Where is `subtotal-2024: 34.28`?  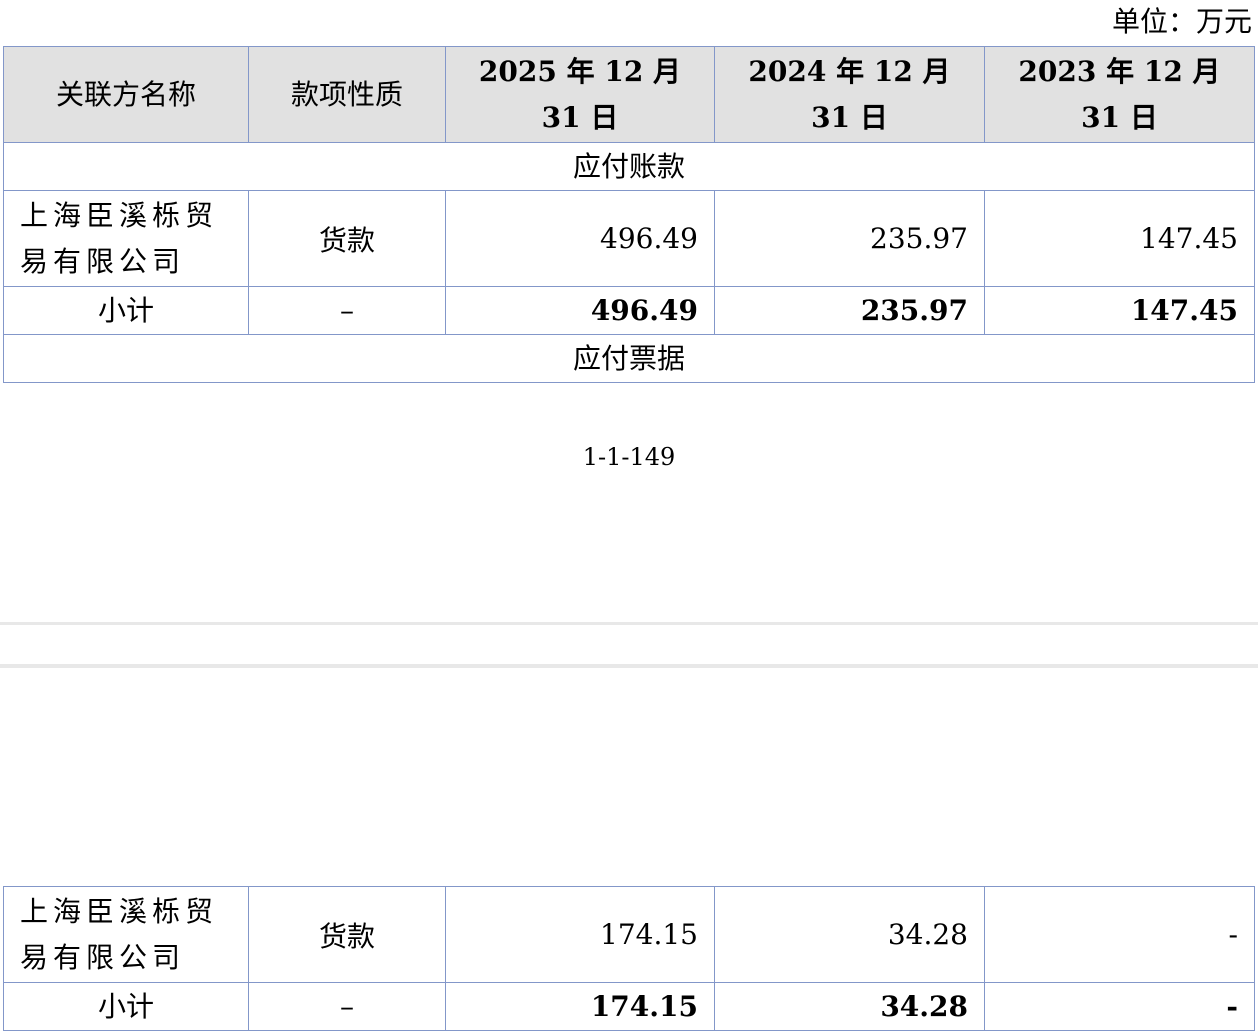 subtotal-2024: 34.28 is located at coordinates (849, 1006).